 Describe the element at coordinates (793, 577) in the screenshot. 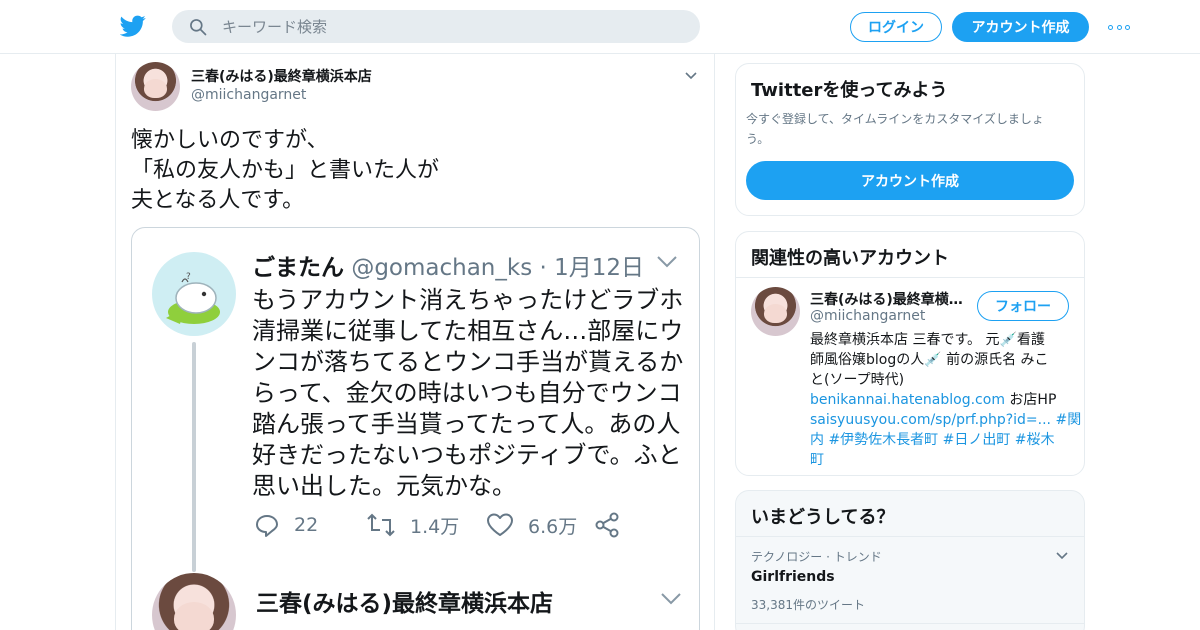

I see `trend-topic: Girlfriends` at that location.